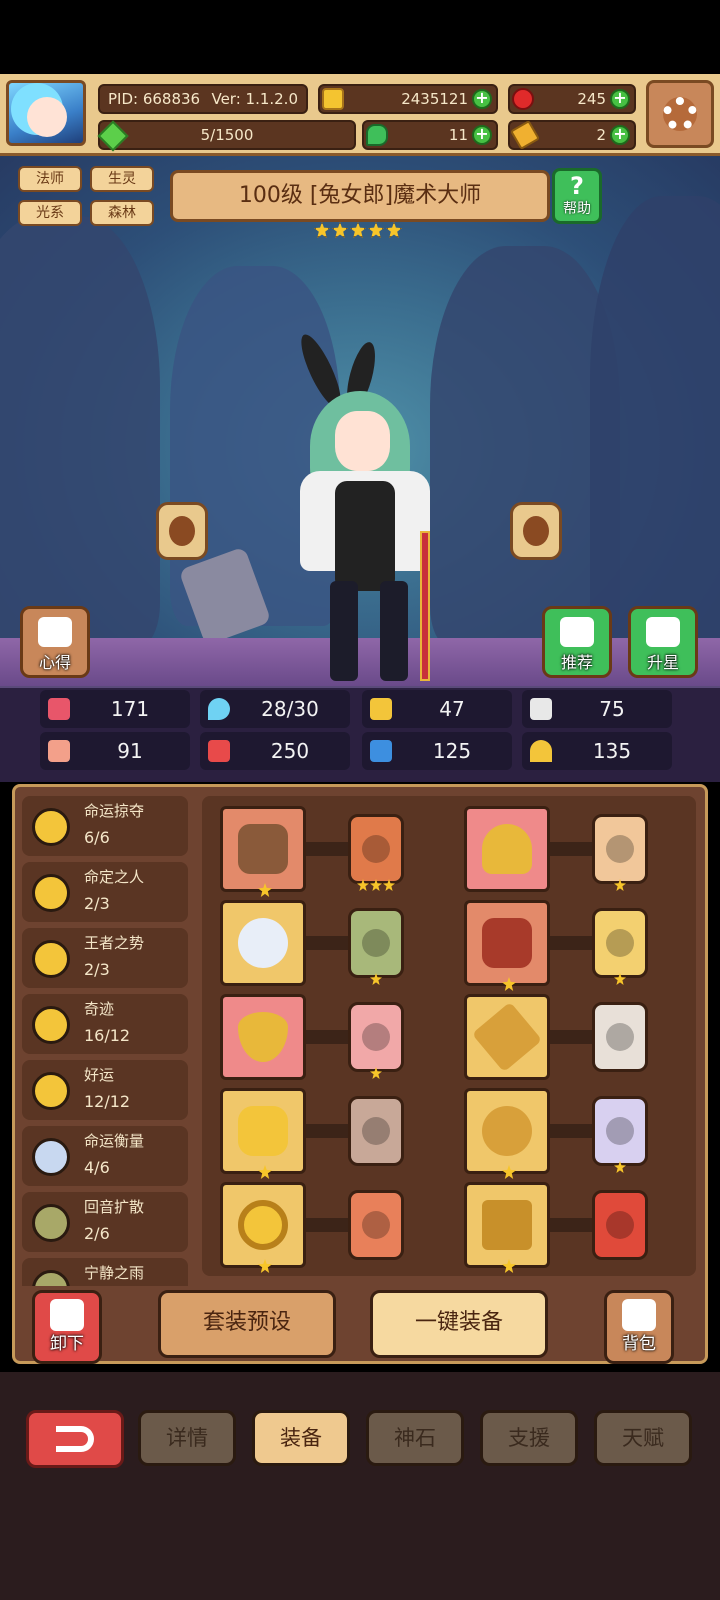 The height and width of the screenshot is (1600, 720). I want to click on rune-card-boots, so click(620, 1225).